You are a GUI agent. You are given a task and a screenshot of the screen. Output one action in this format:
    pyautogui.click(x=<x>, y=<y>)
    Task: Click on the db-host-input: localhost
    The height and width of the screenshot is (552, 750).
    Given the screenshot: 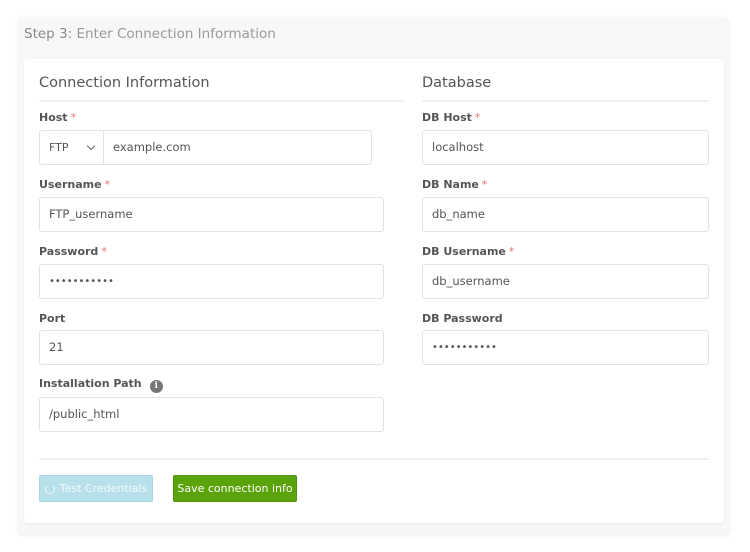 What is the action you would take?
    pyautogui.click(x=565, y=147)
    